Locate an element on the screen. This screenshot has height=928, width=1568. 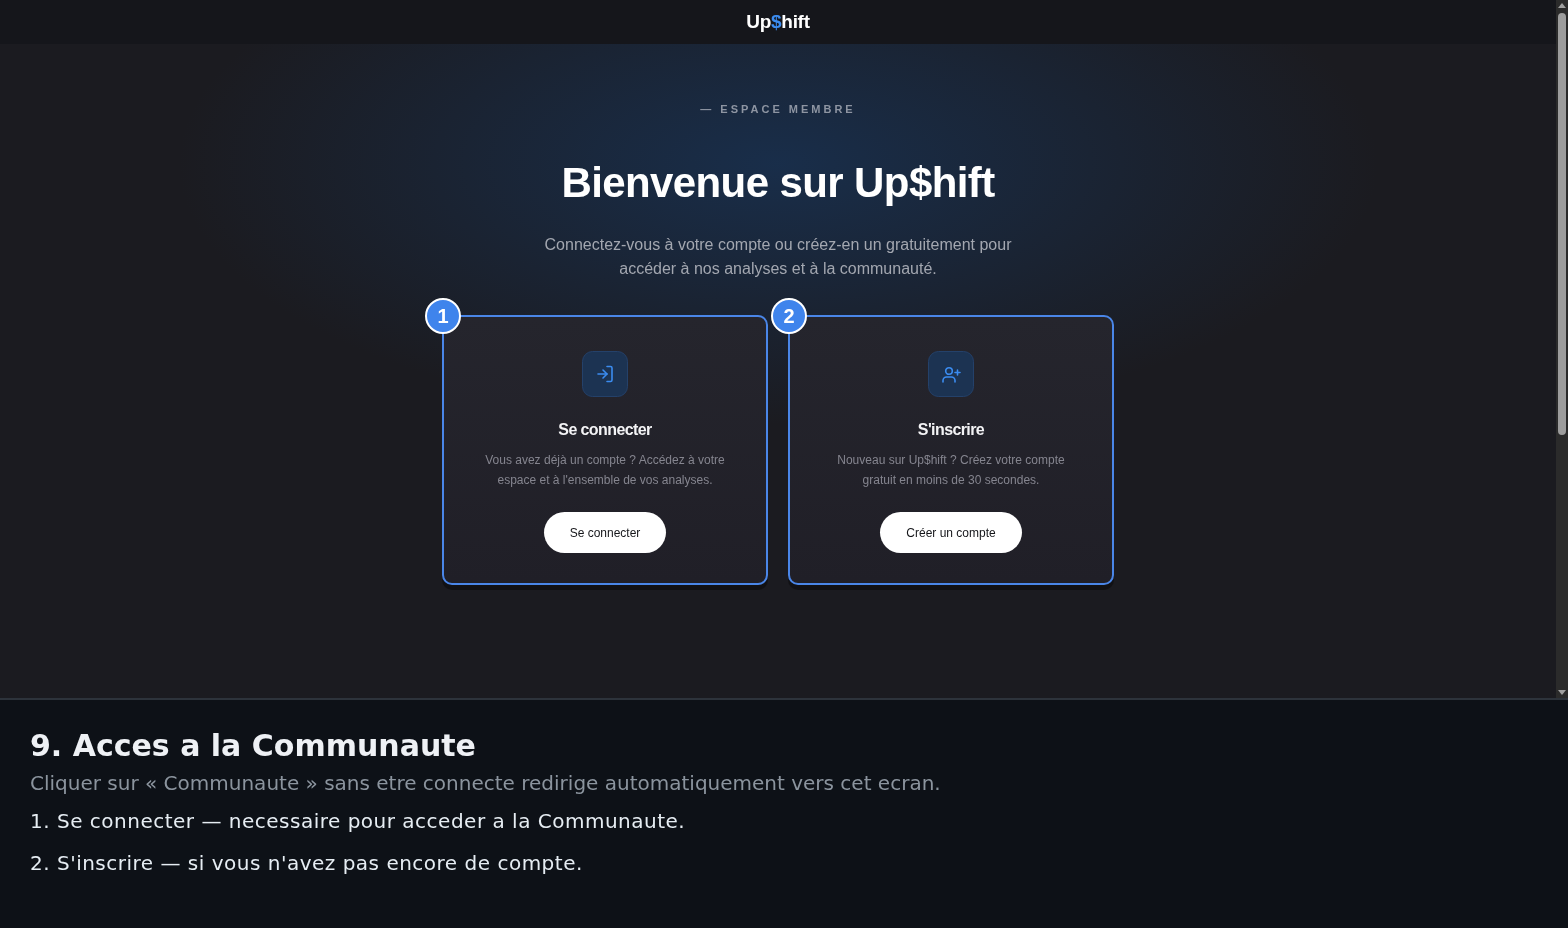
login-button: Se connecter is located at coordinates (605, 532).